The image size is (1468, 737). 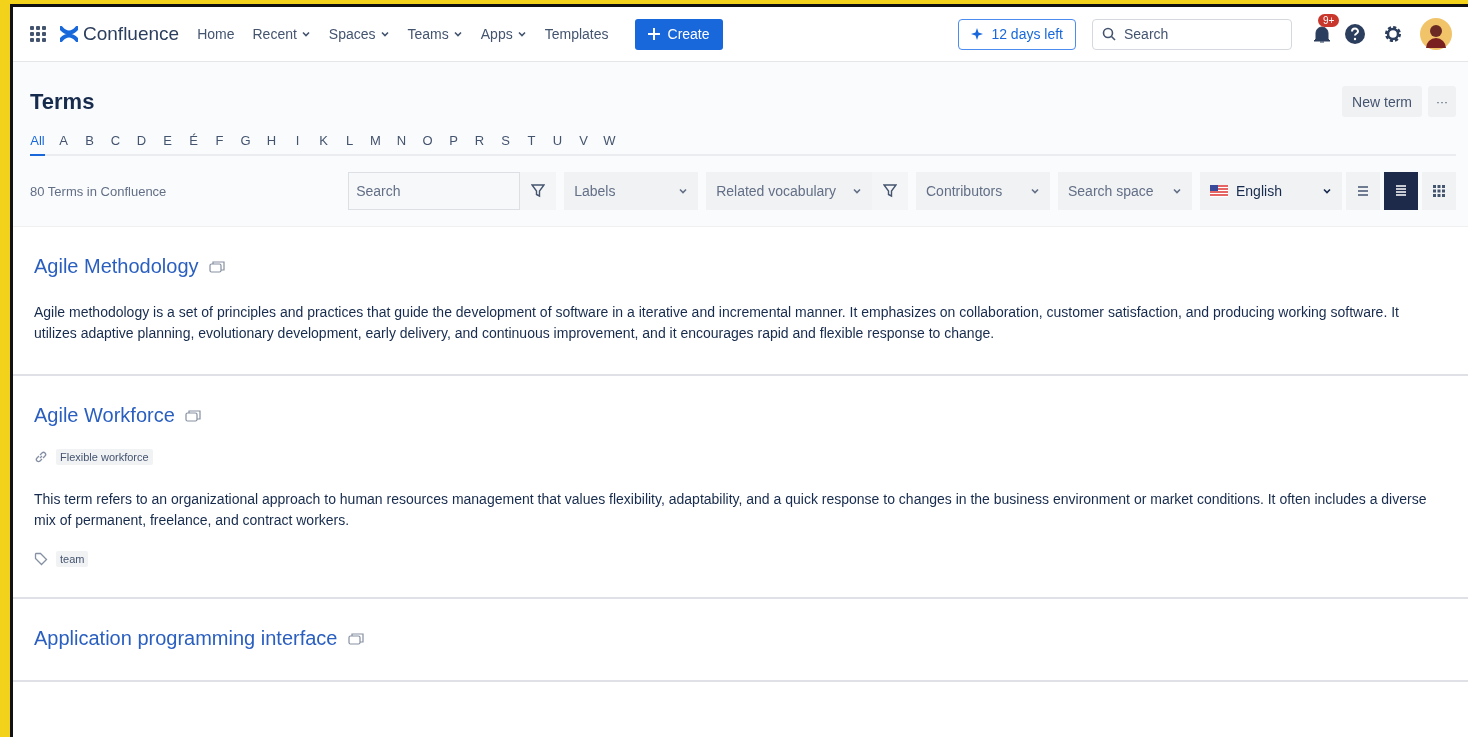 What do you see at coordinates (120, 34) in the screenshot?
I see `app-logo: Confluence` at bounding box center [120, 34].